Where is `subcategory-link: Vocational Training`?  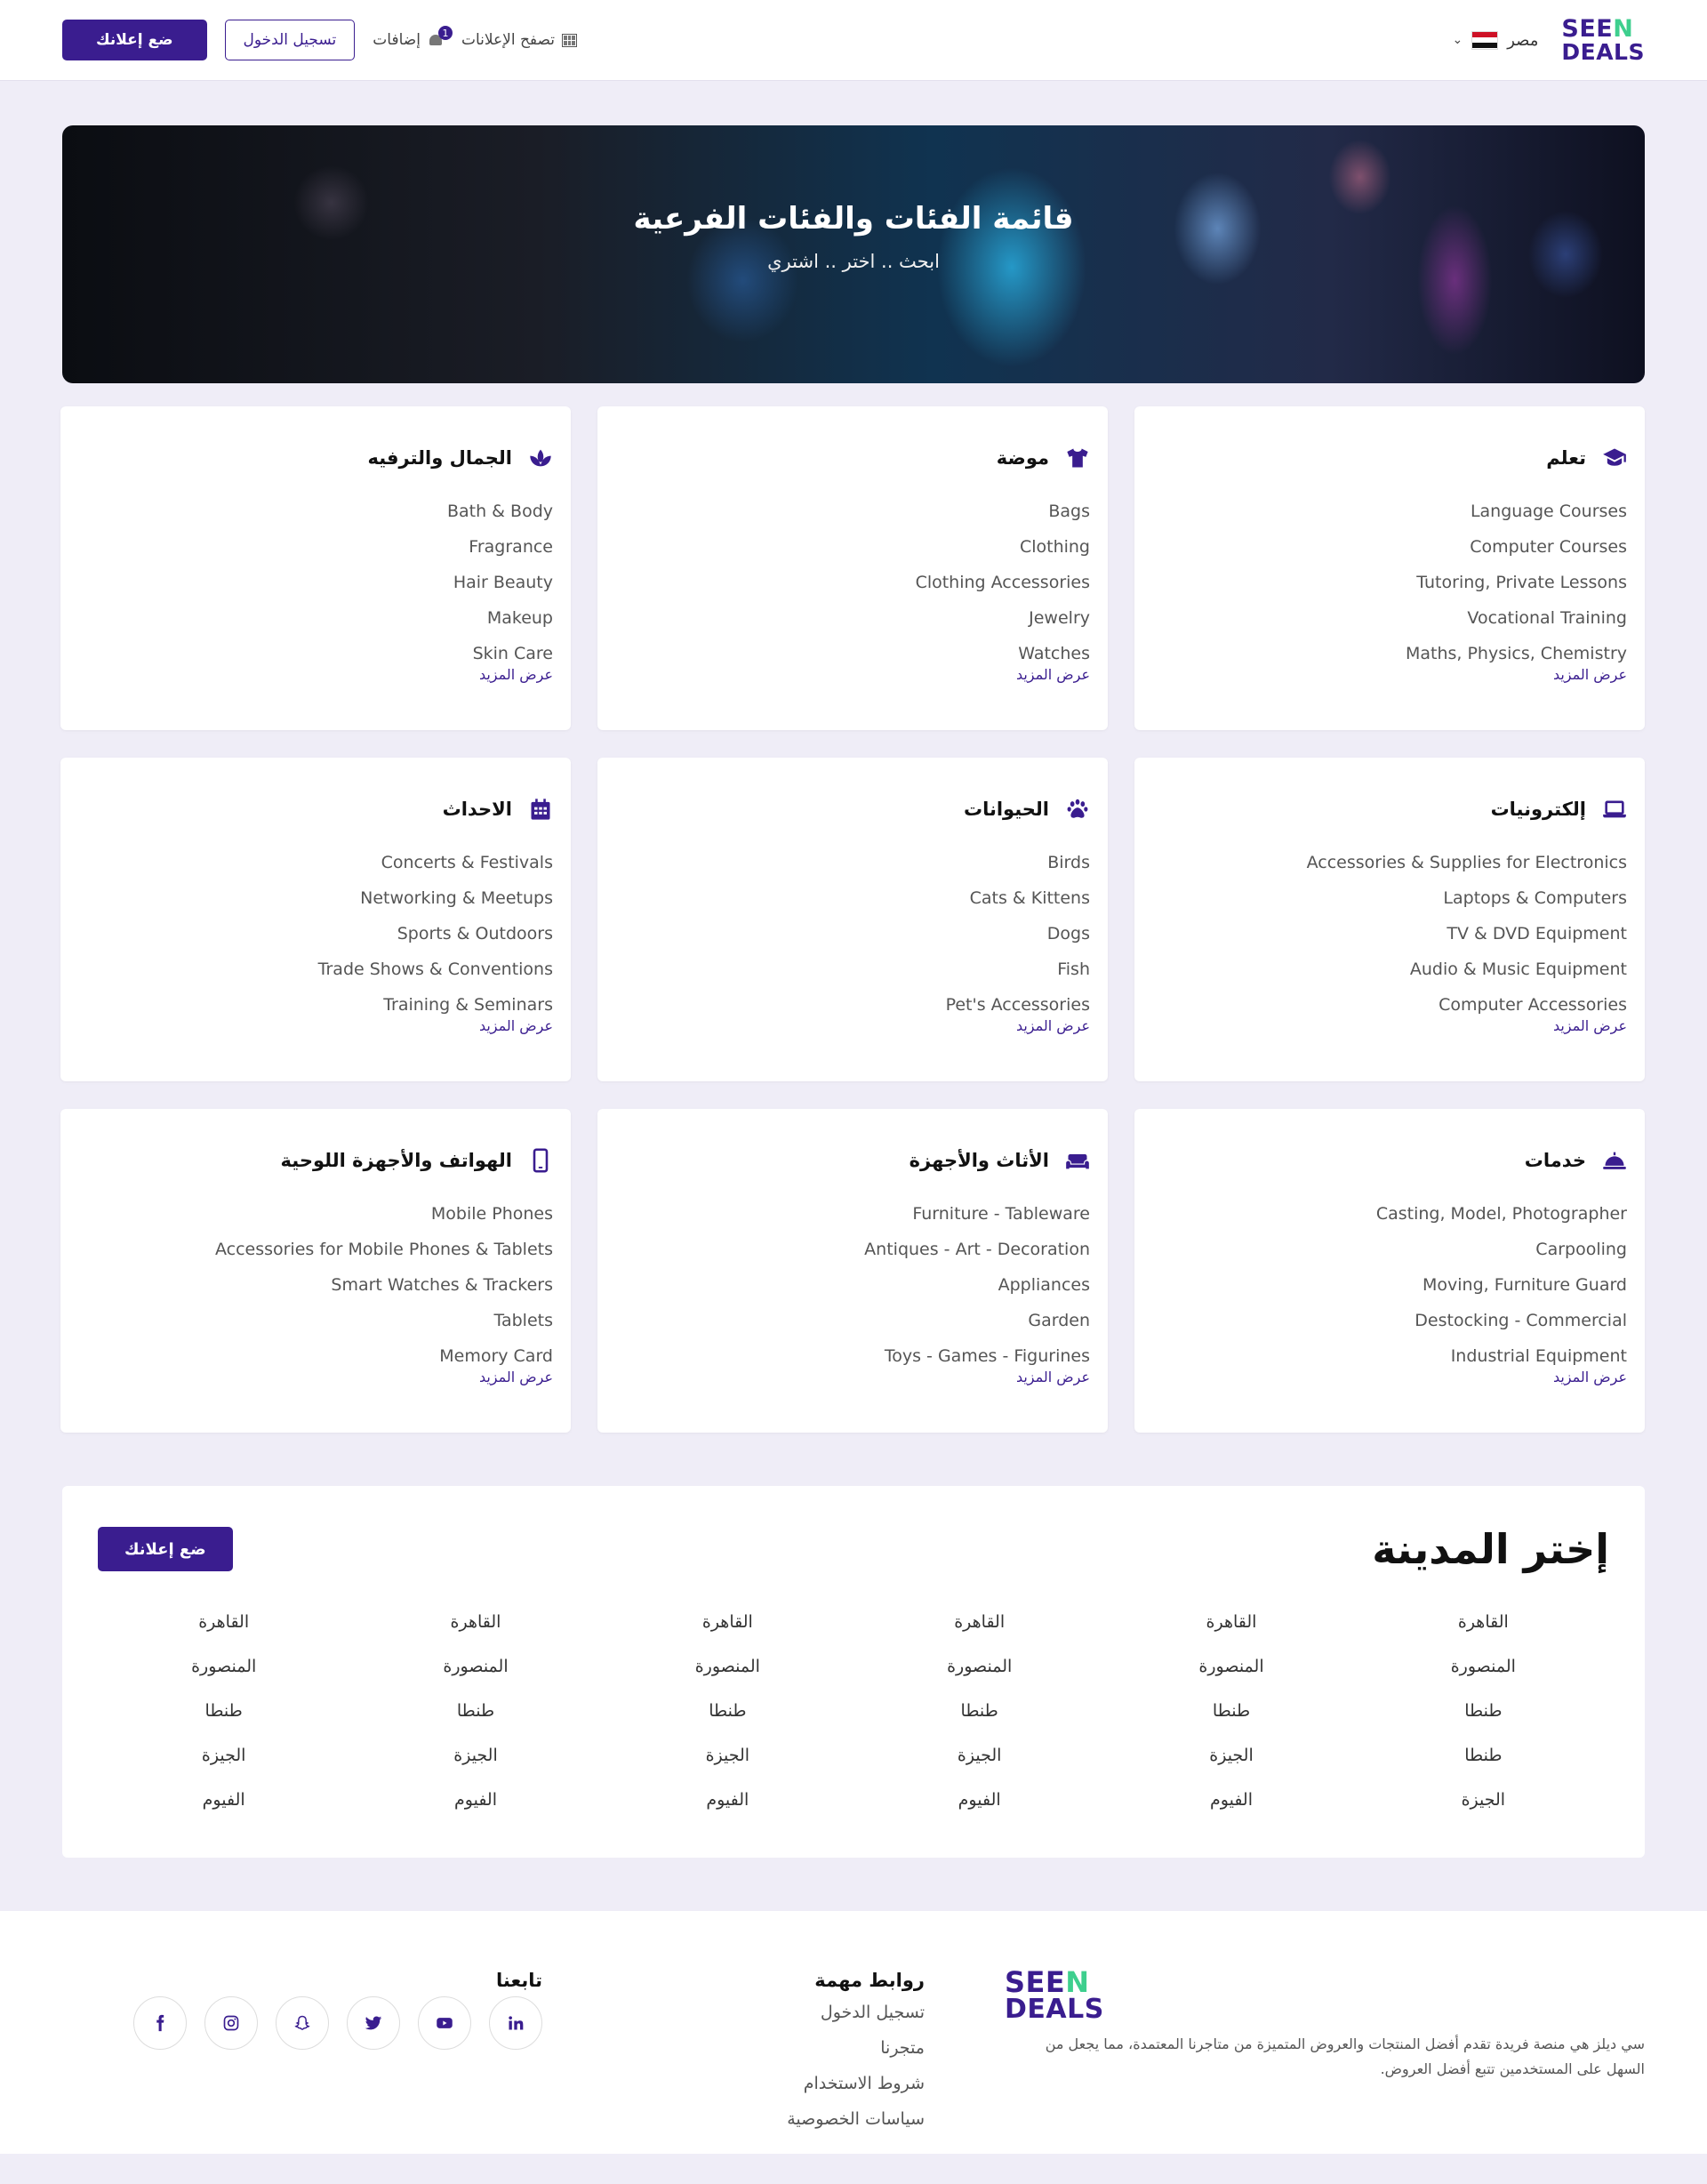 subcategory-link: Vocational Training is located at coordinates (1547, 618).